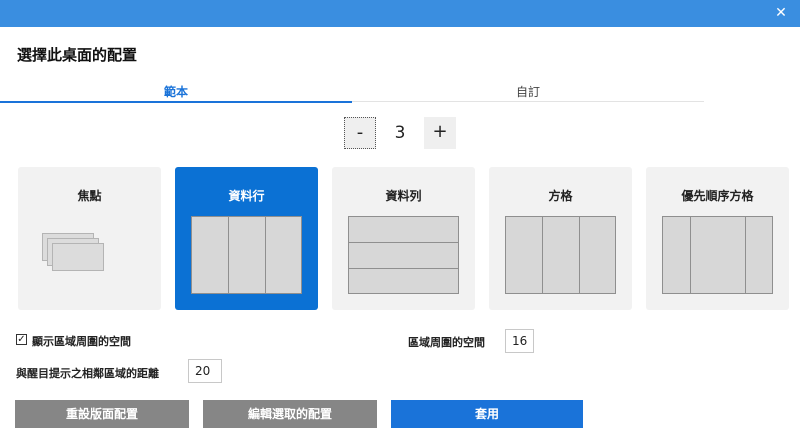 The width and height of the screenshot is (800, 443). Describe the element at coordinates (403, 196) in the screenshot. I see `layout-card-label: 資料列` at that location.